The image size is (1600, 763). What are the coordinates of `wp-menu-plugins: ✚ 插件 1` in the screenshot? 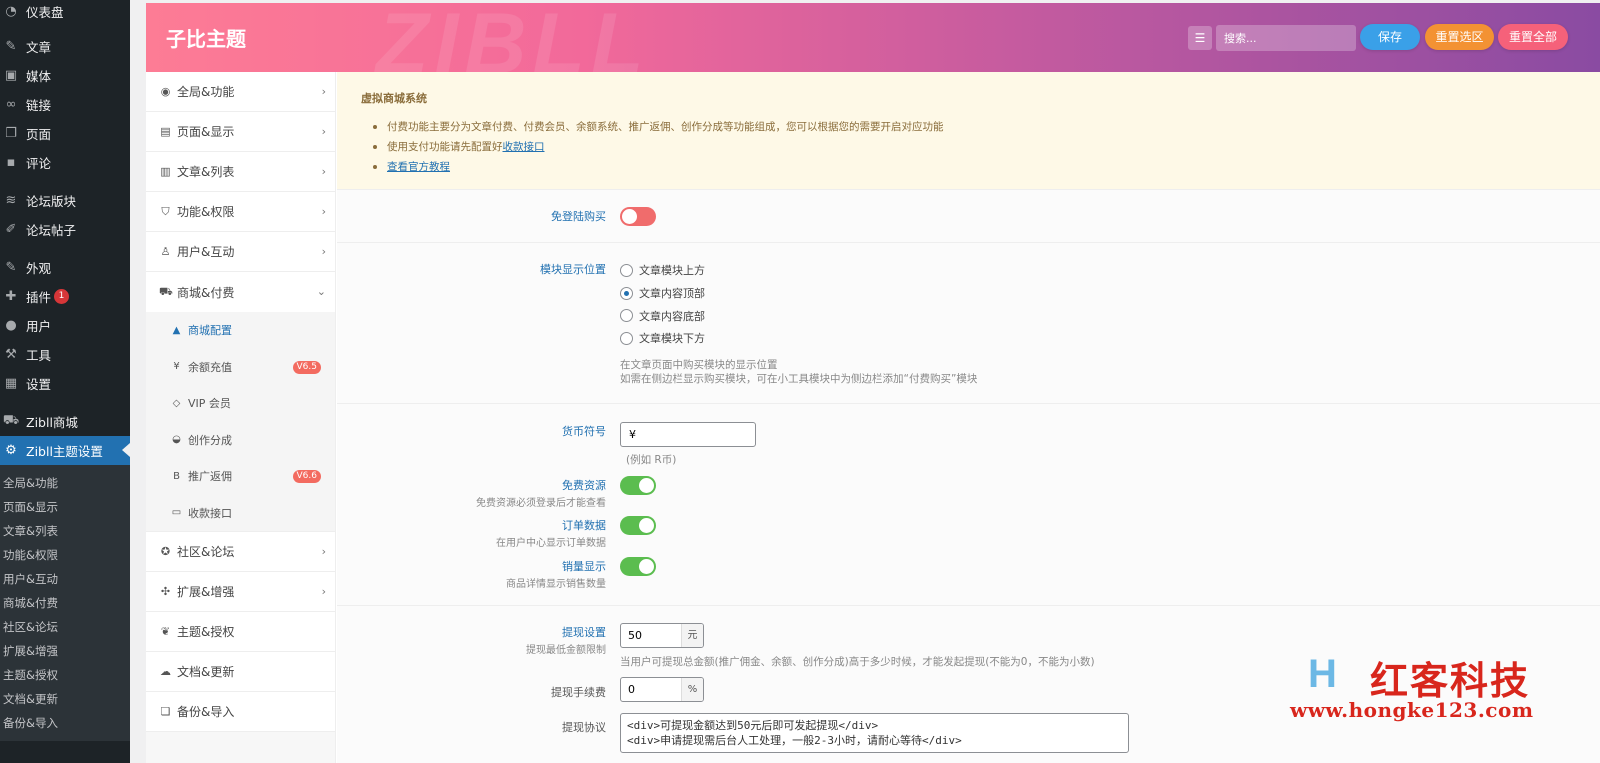 It's located at (65, 296).